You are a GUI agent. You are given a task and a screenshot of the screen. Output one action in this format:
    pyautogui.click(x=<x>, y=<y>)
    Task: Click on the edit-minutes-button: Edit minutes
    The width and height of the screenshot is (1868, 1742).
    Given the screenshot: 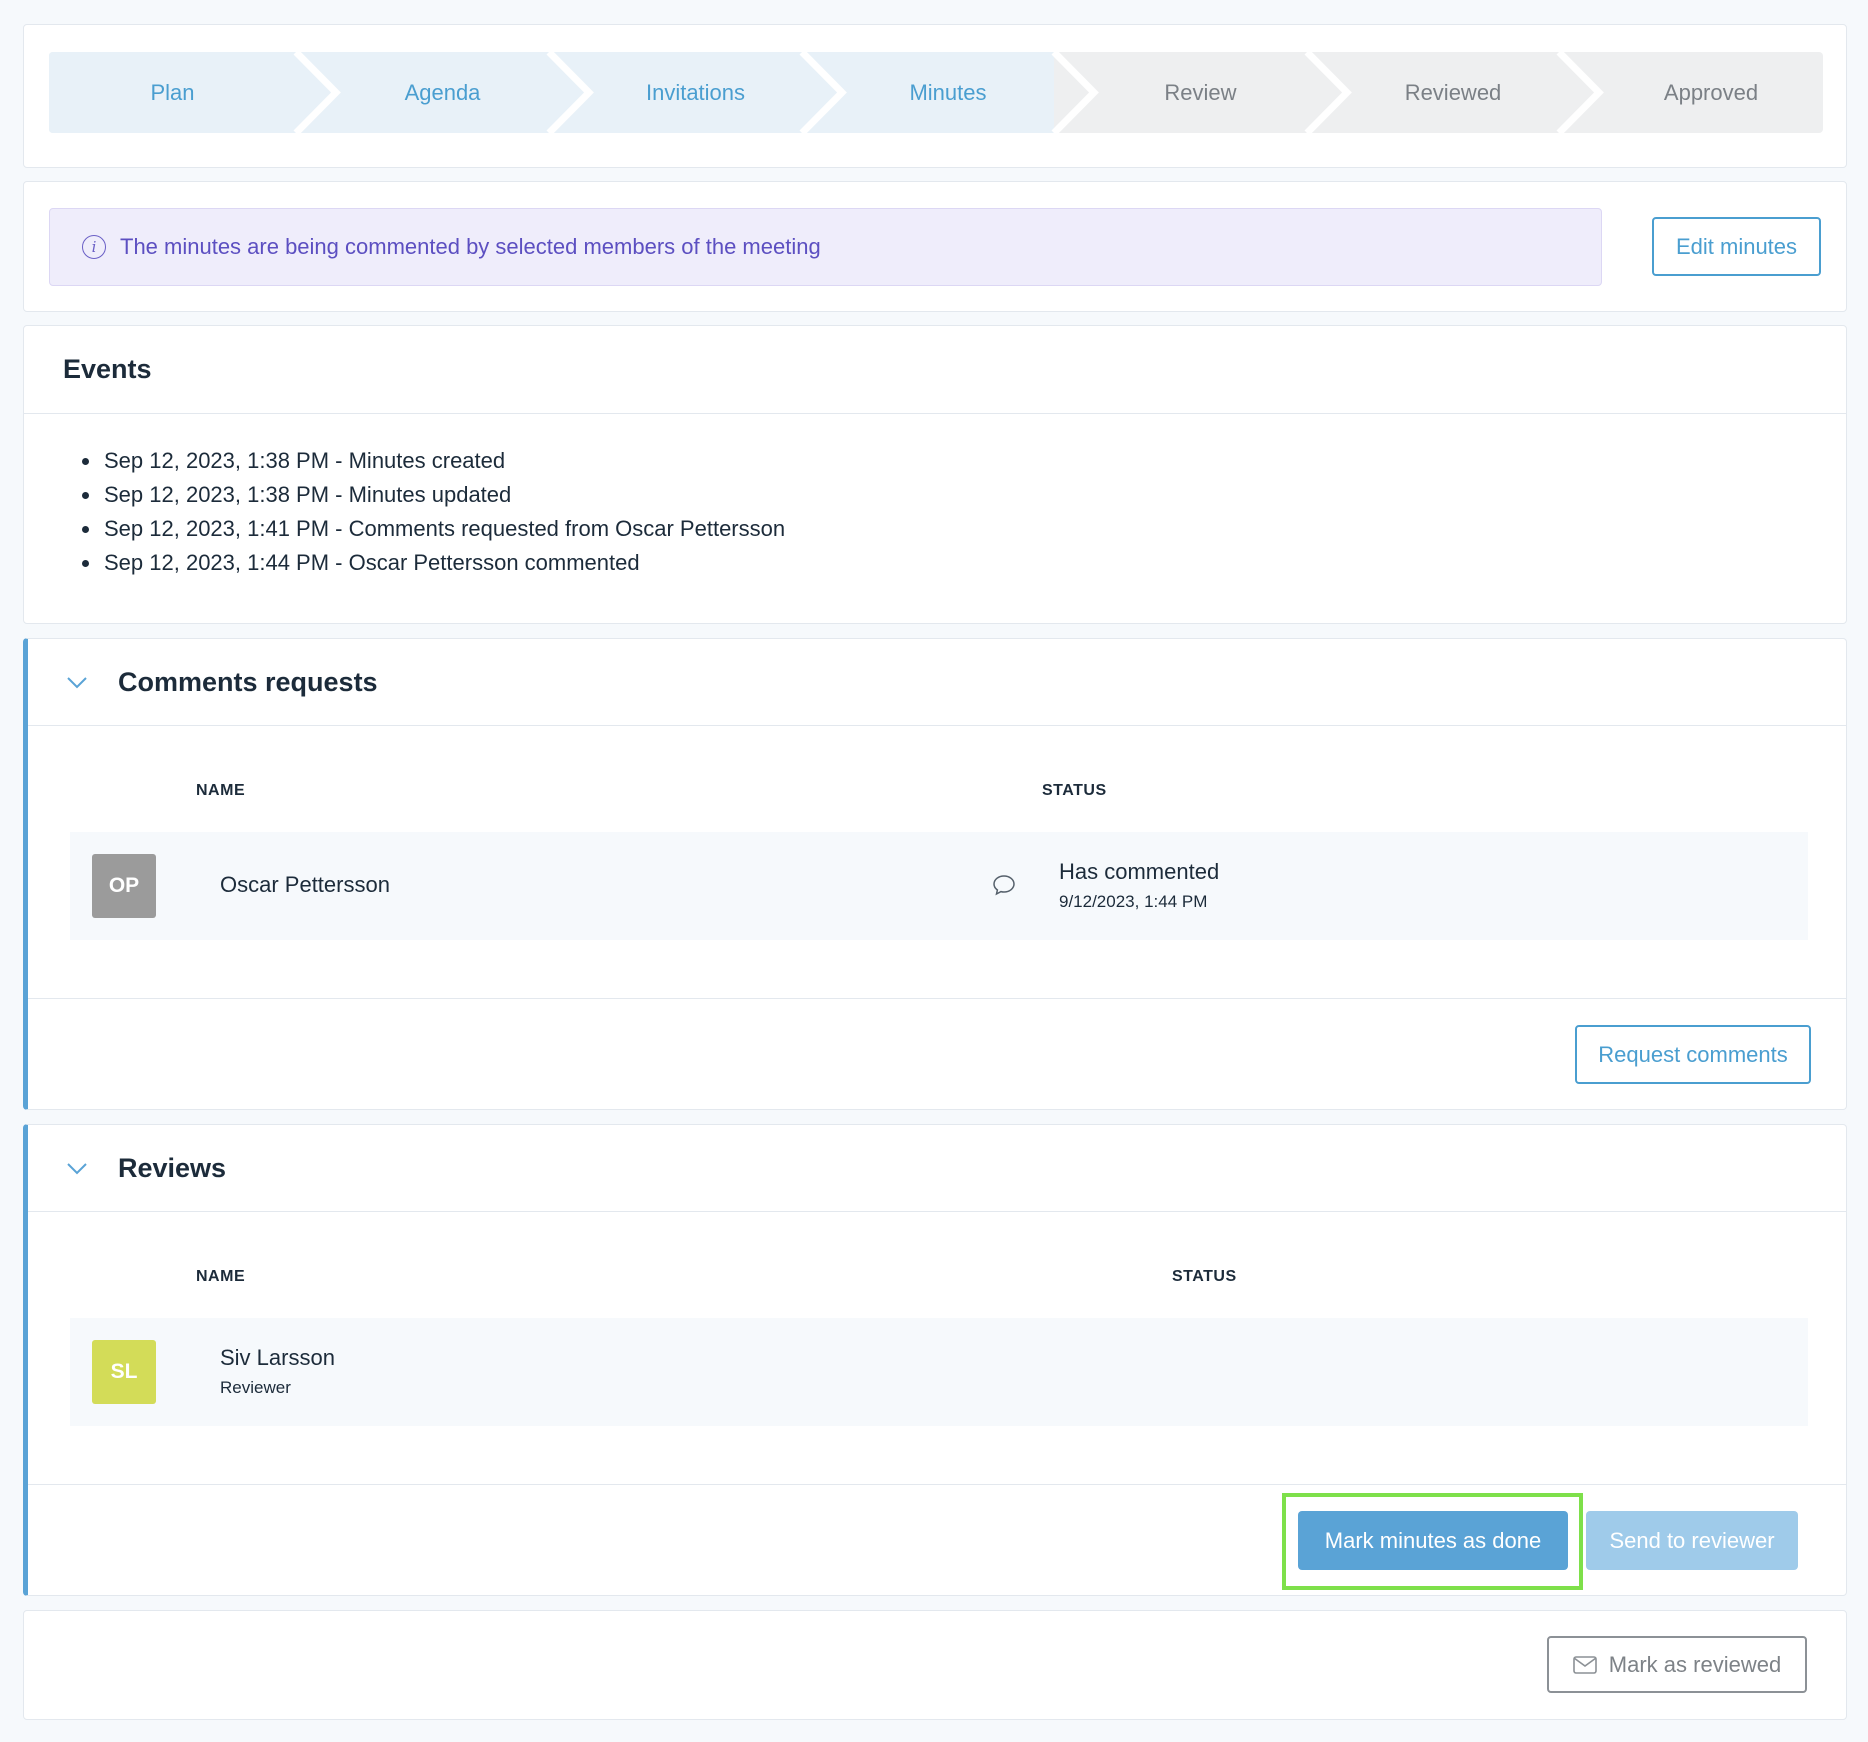 What is the action you would take?
    pyautogui.click(x=1736, y=246)
    